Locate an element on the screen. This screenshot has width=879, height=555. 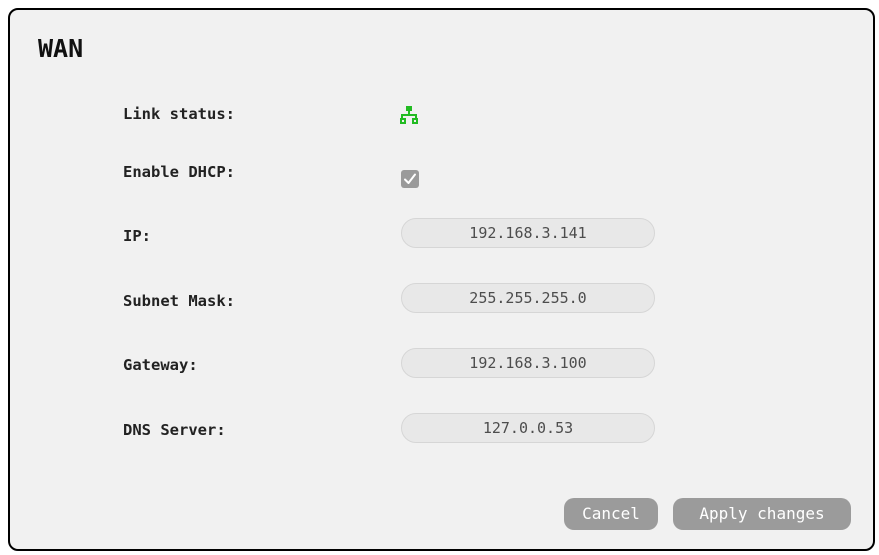
cancel-button: Cancel is located at coordinates (611, 514).